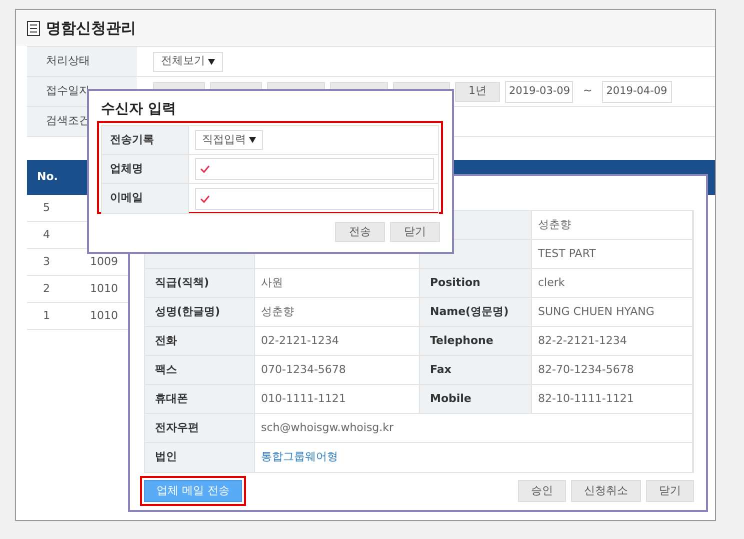 The image size is (744, 539). What do you see at coordinates (126, 168) in the screenshot?
I see `field-label: 업체명` at bounding box center [126, 168].